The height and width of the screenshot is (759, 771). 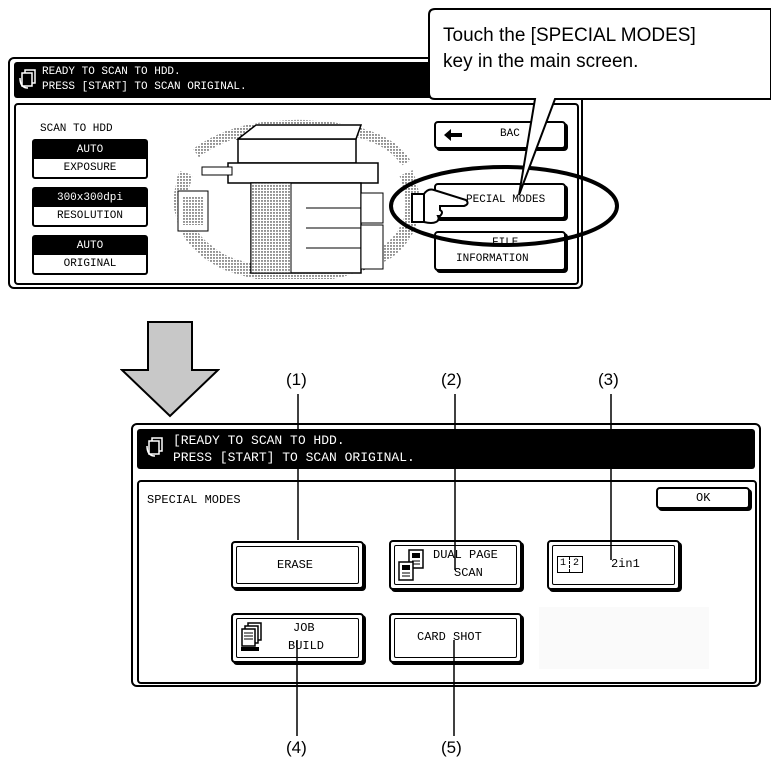 I want to click on dual-page-scan-button: DUAL PAGE SCAN, so click(x=455, y=565).